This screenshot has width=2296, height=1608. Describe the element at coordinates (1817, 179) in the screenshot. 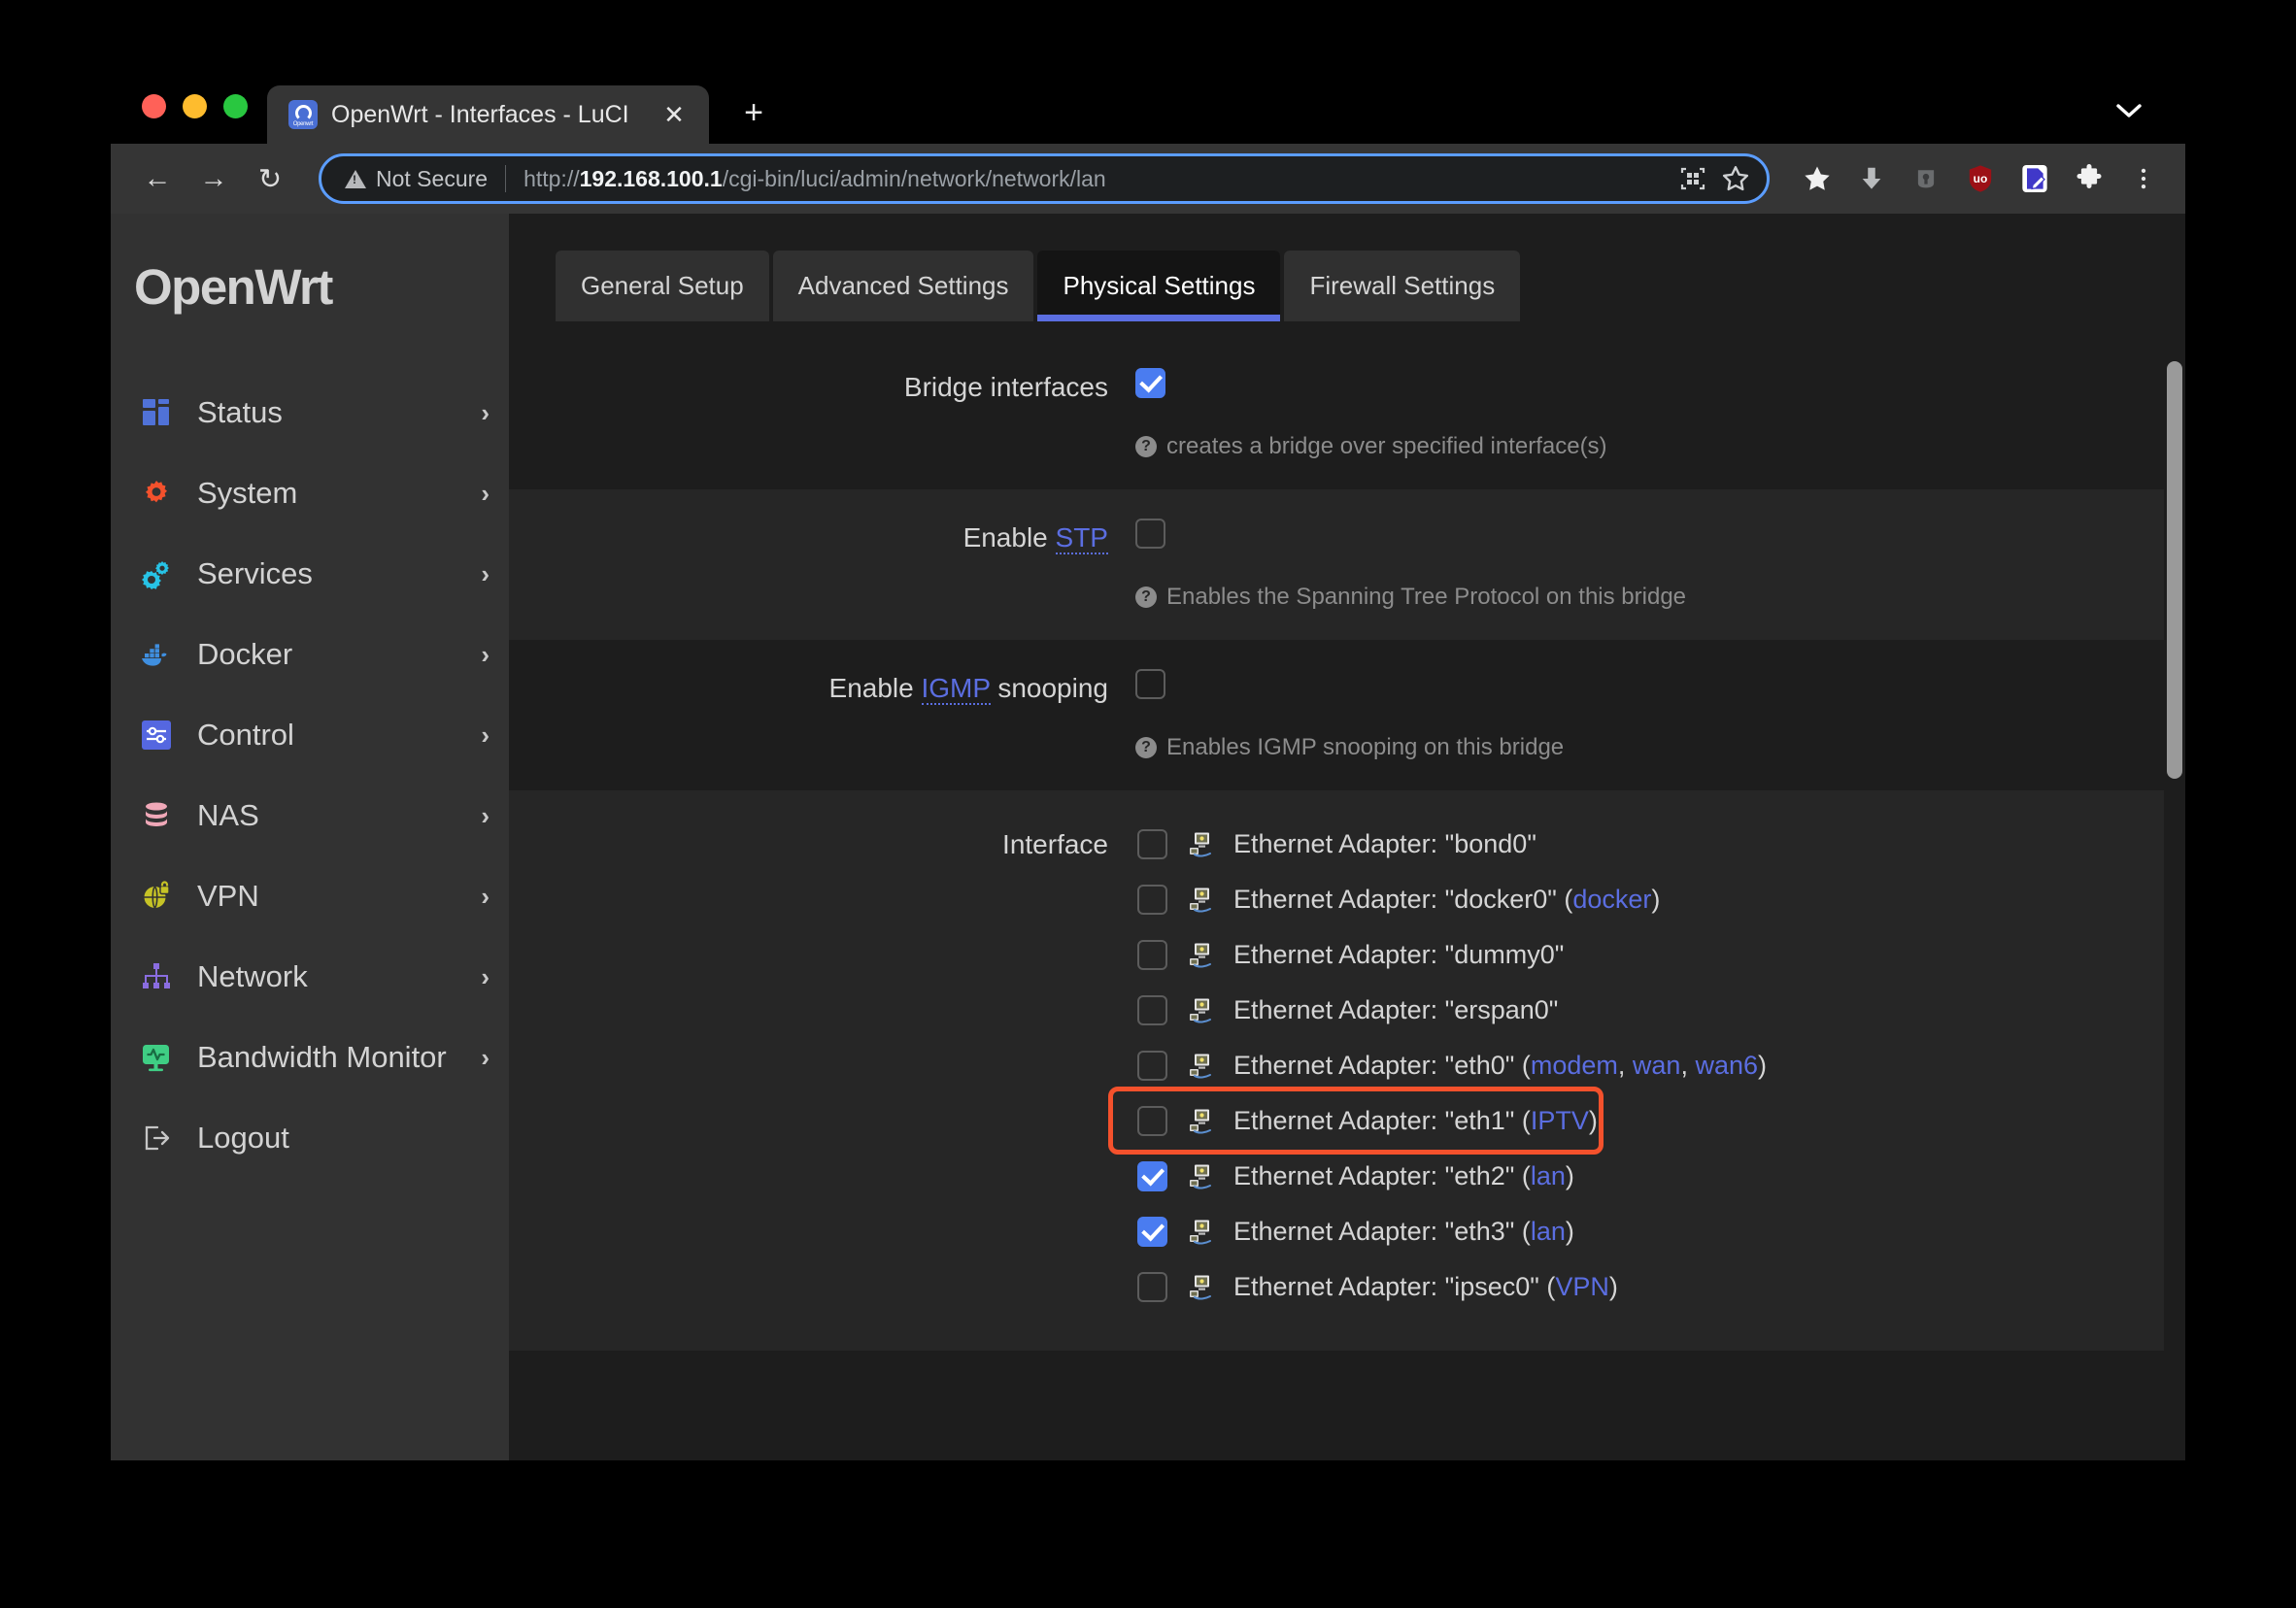

I see `bookmarks-star-icon` at that location.